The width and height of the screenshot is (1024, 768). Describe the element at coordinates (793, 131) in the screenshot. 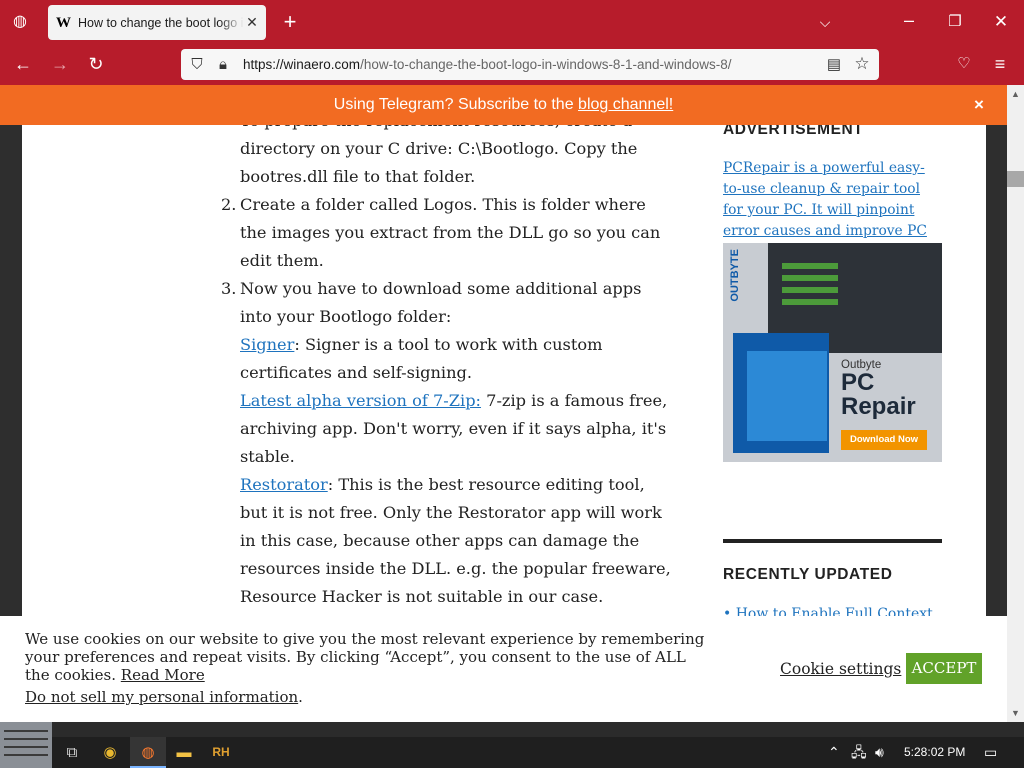

I see `advertisement-heading: ADVERTISEMENT` at that location.